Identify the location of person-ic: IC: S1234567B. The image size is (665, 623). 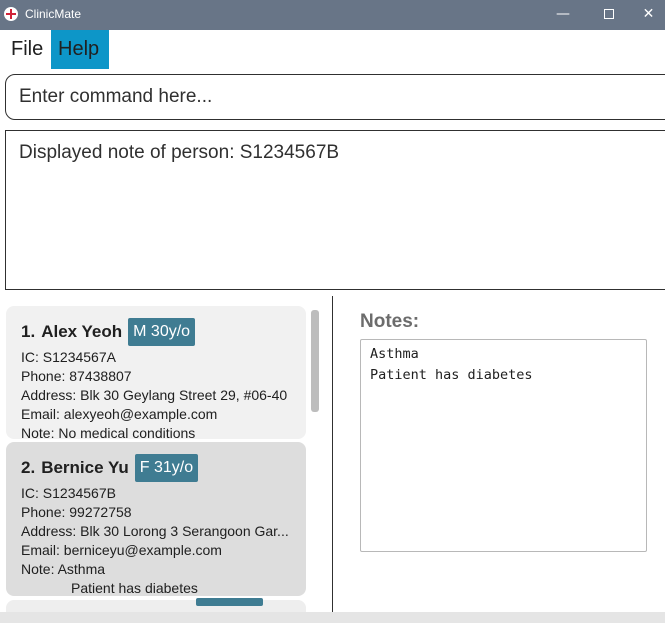
(68, 493).